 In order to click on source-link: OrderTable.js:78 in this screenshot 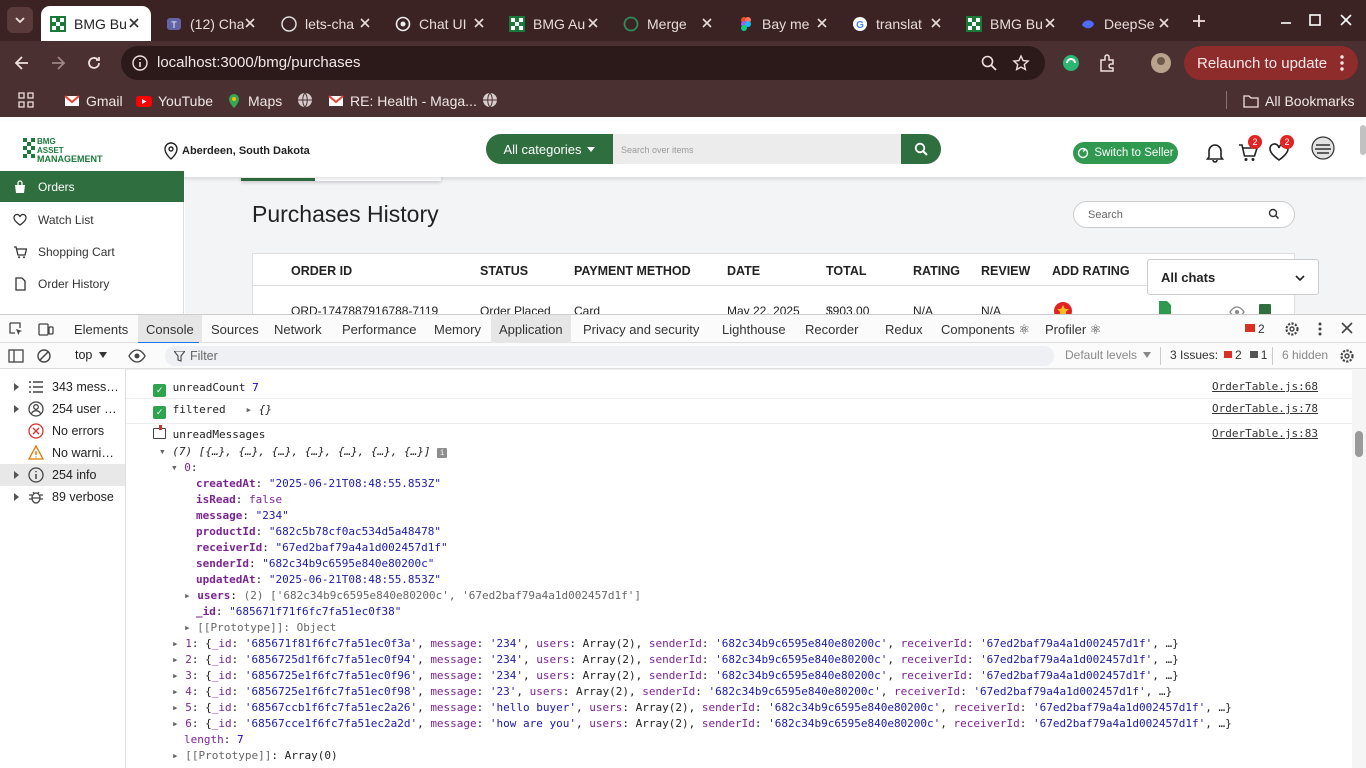, I will do `click(1265, 408)`.